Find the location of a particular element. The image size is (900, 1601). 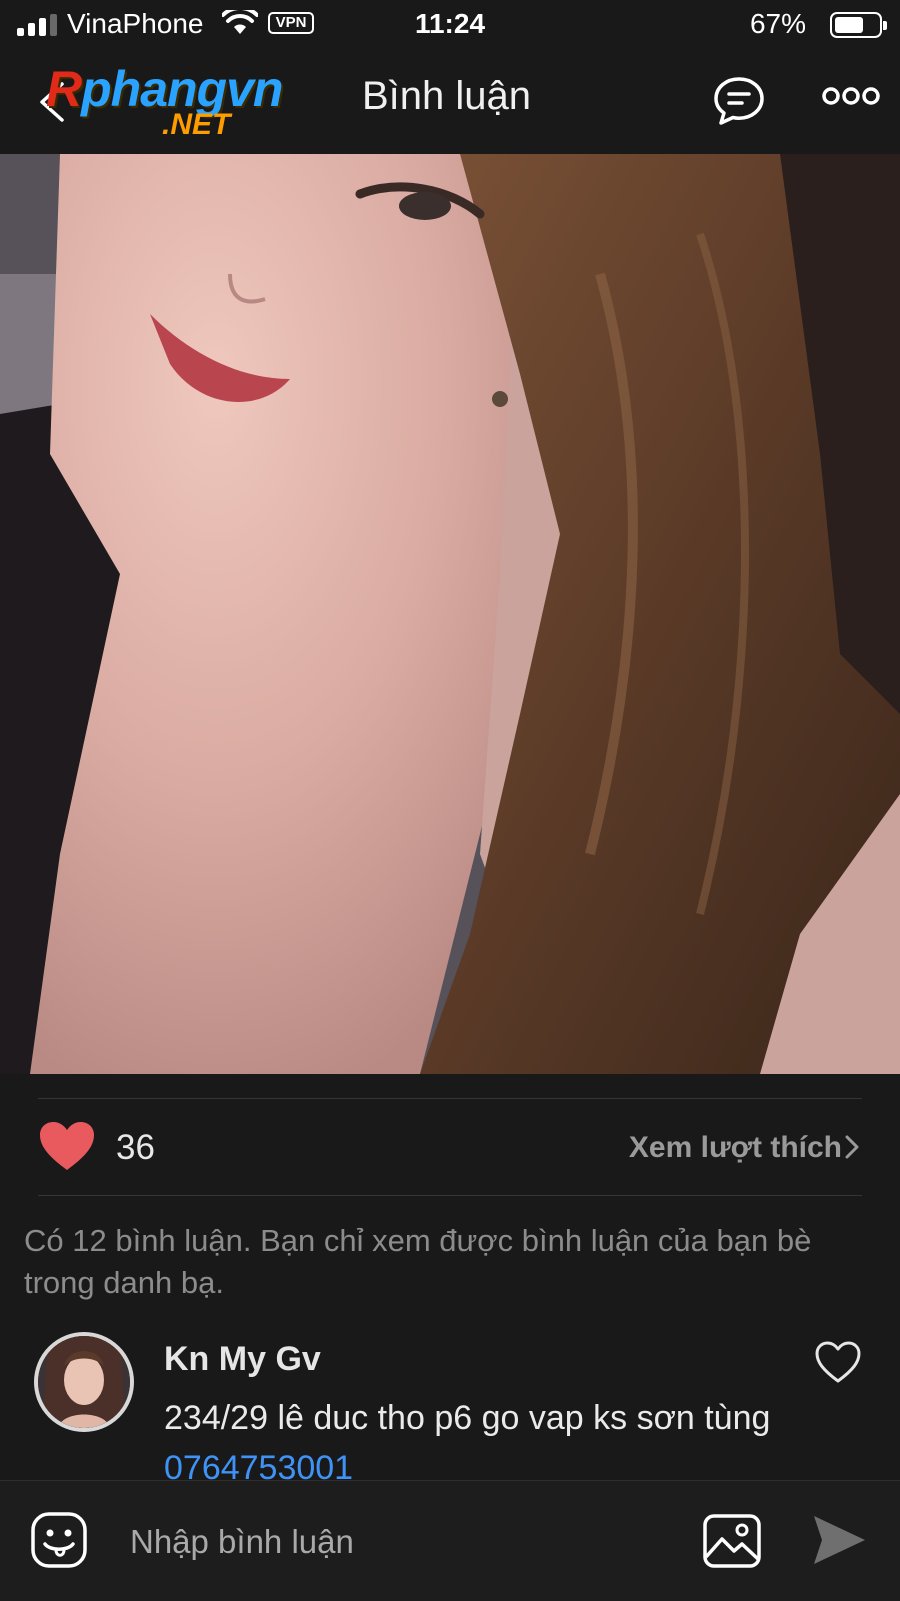

chevron-right-icon is located at coordinates (852, 1147).